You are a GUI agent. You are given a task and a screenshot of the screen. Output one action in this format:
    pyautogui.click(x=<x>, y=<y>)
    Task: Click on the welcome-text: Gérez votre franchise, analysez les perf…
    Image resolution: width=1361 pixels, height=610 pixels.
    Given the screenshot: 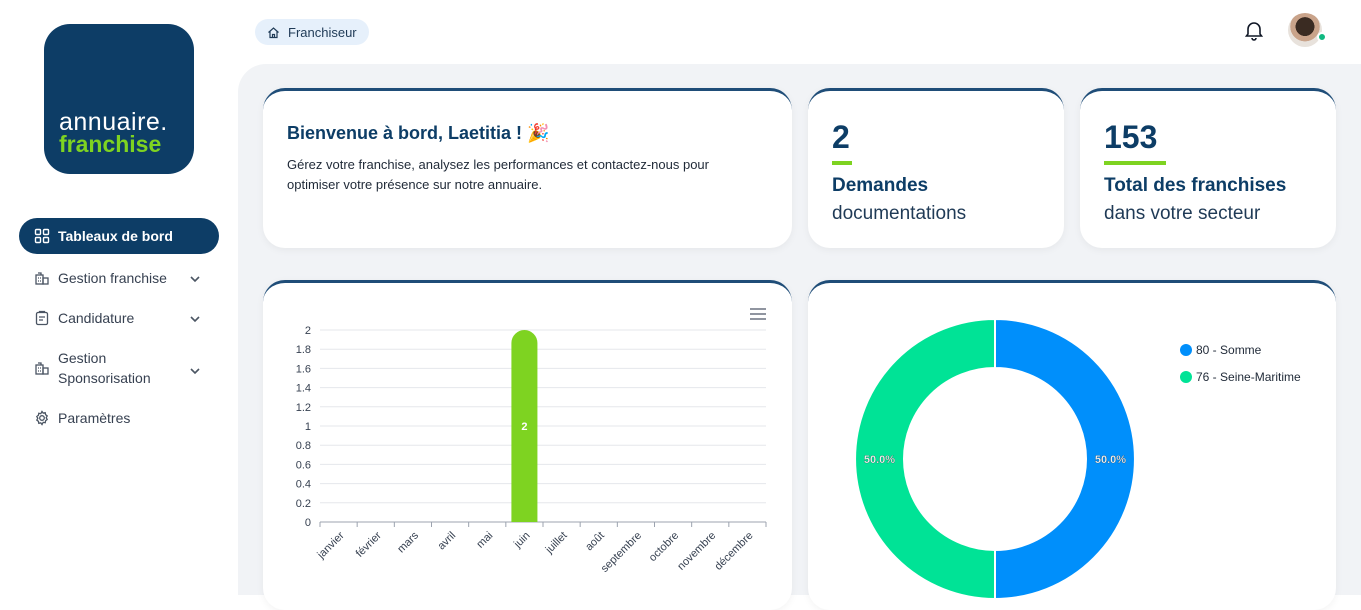 What is the action you would take?
    pyautogui.click(x=498, y=174)
    